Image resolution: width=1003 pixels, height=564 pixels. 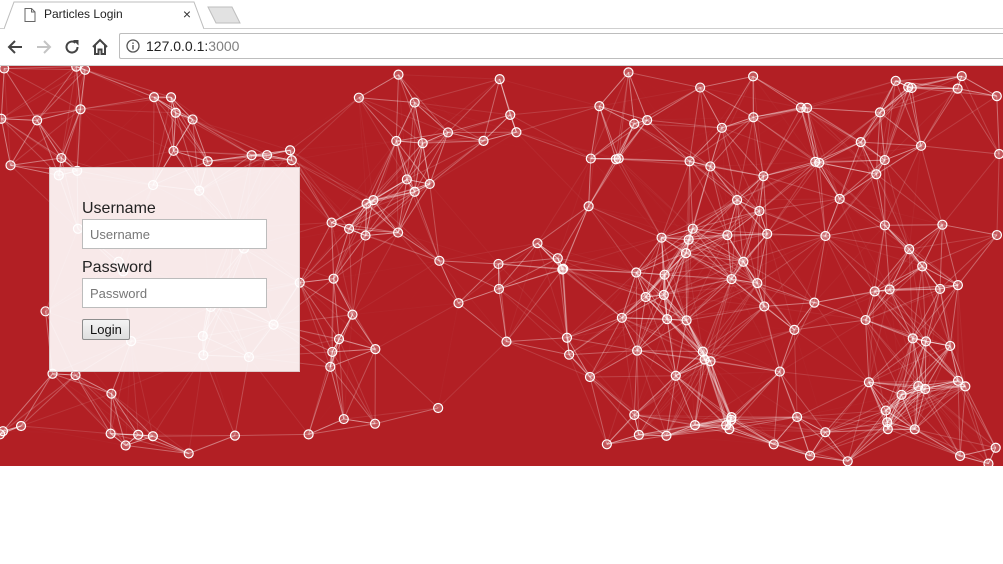 I want to click on new-tab-button, so click(x=224, y=15).